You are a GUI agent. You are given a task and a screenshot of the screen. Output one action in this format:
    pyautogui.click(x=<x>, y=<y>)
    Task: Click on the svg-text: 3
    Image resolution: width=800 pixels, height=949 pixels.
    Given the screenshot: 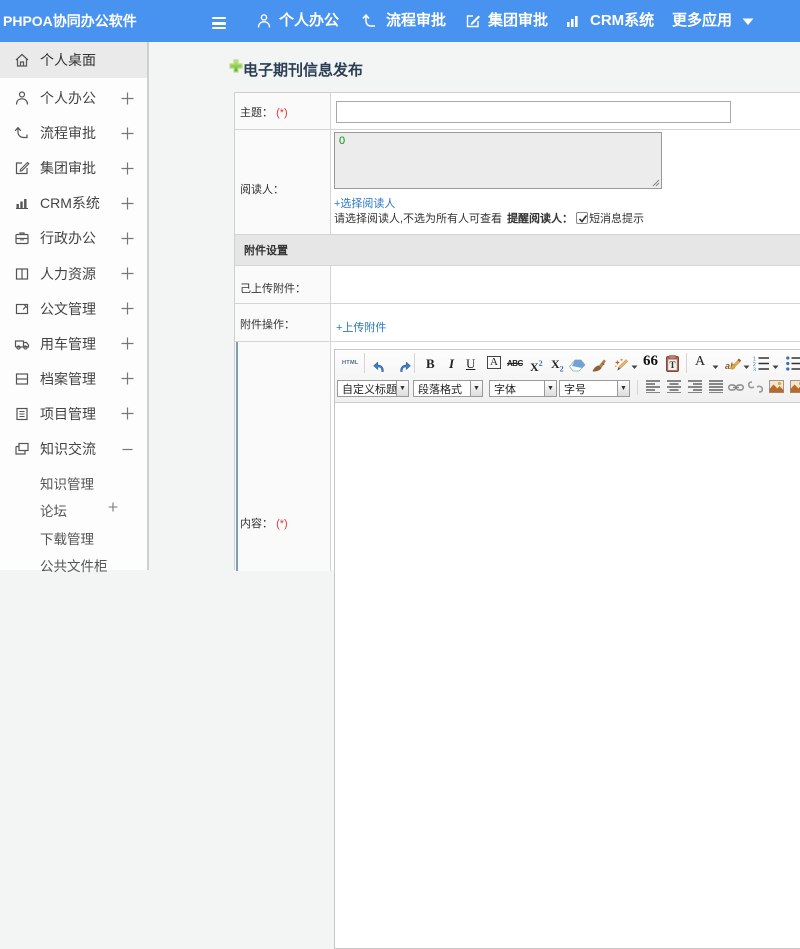 What is the action you would take?
    pyautogui.click(x=754, y=370)
    